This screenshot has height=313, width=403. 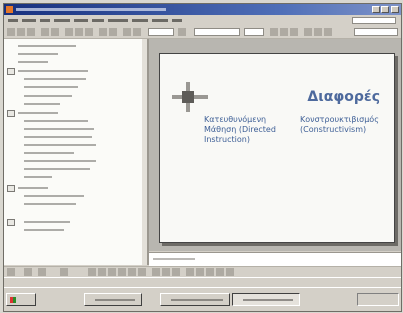 What do you see at coordinates (284, 32) in the screenshot?
I see `italic-icon` at bounding box center [284, 32].